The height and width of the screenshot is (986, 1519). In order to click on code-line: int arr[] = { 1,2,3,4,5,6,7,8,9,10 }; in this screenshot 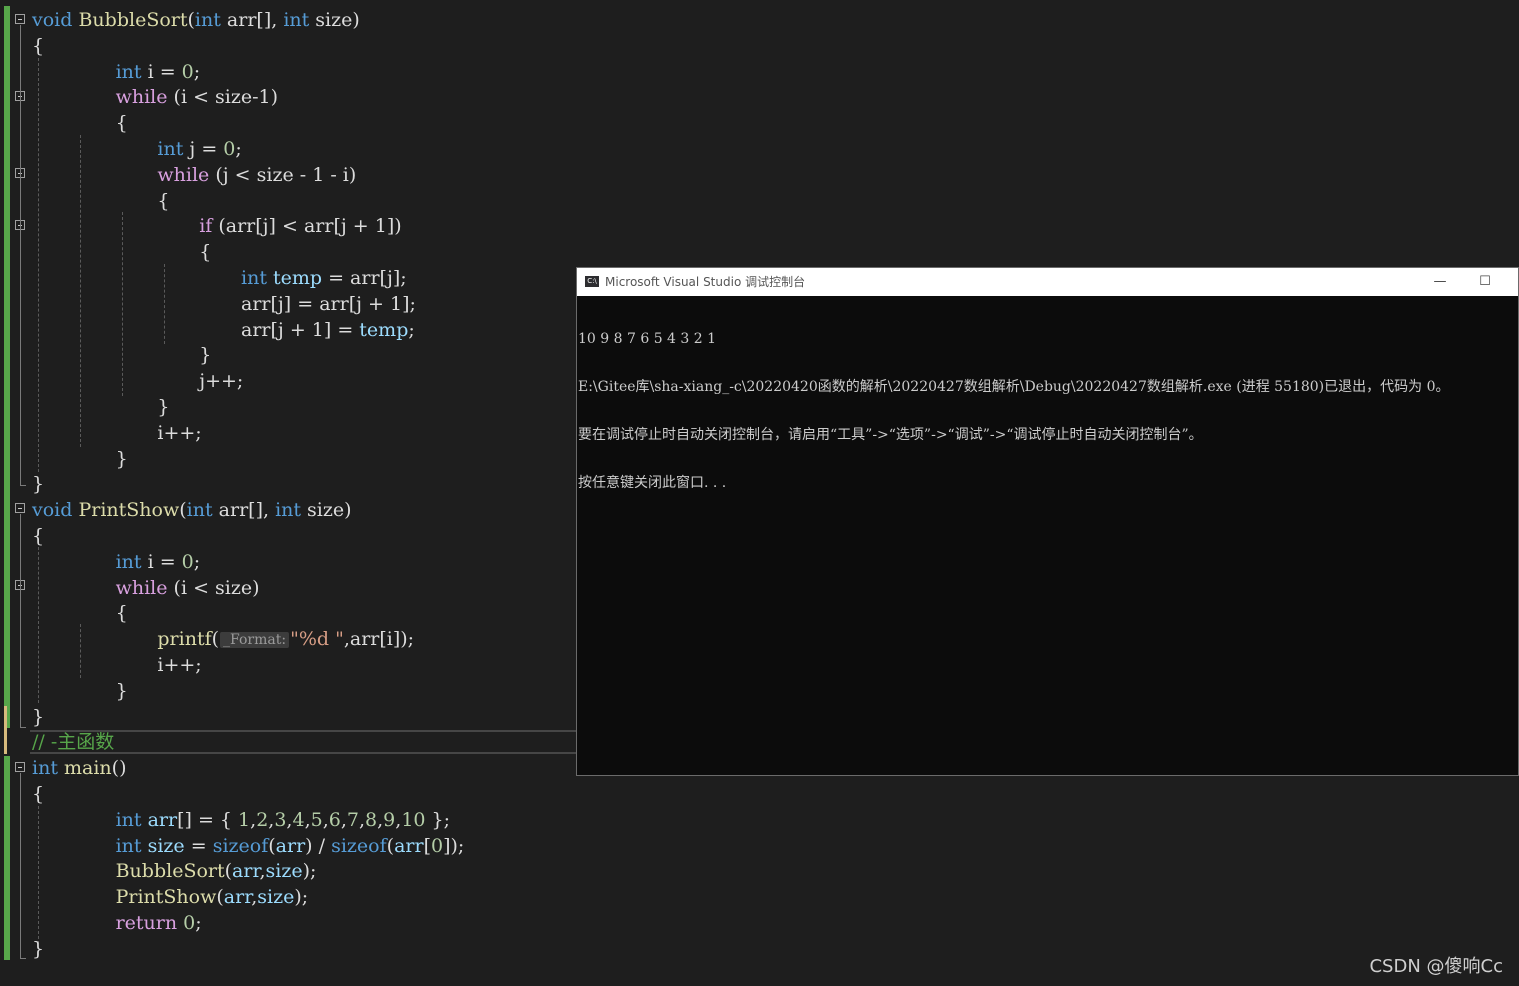, I will do `click(283, 820)`.